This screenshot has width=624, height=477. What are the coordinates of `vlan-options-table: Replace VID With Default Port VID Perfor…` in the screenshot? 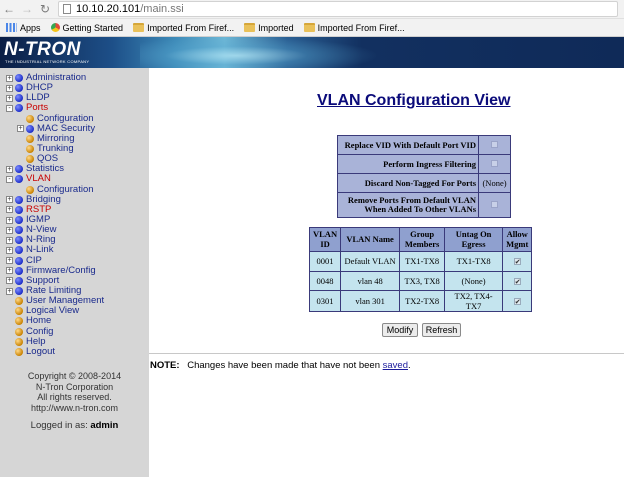 It's located at (423, 176).